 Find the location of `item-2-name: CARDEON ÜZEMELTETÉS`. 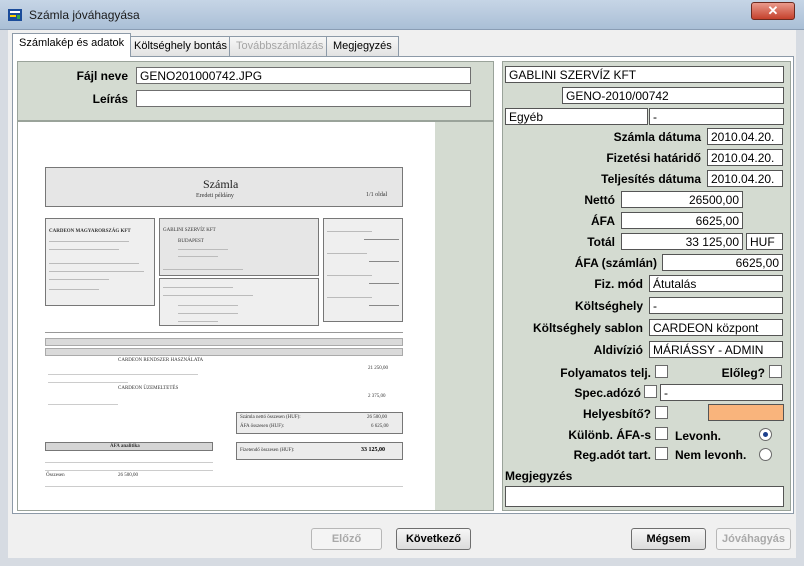

item-2-name: CARDEON ÜZEMELTETÉS is located at coordinates (148, 388).